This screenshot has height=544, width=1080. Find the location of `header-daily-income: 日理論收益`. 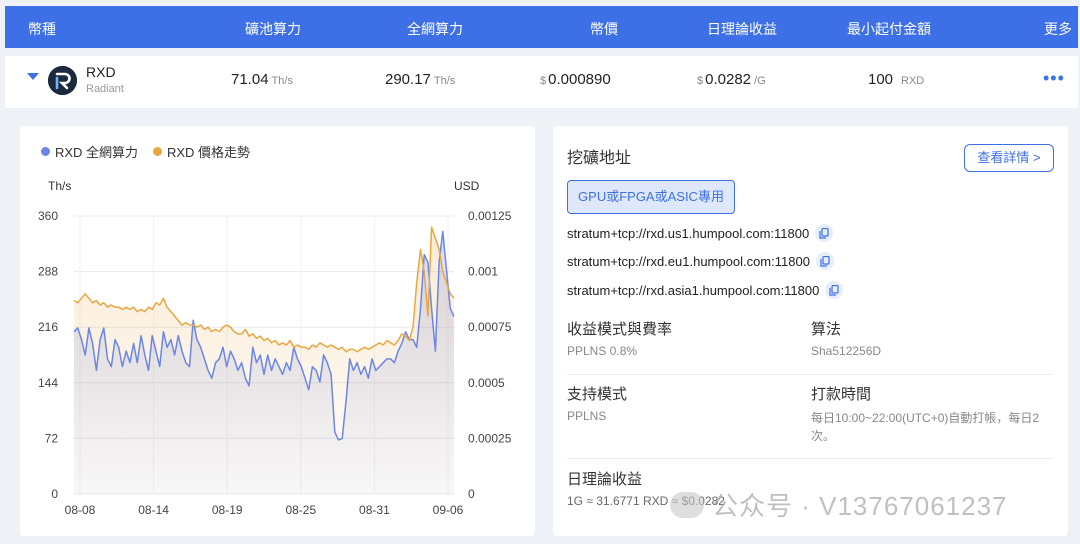

header-daily-income: 日理論收益 is located at coordinates (742, 29).